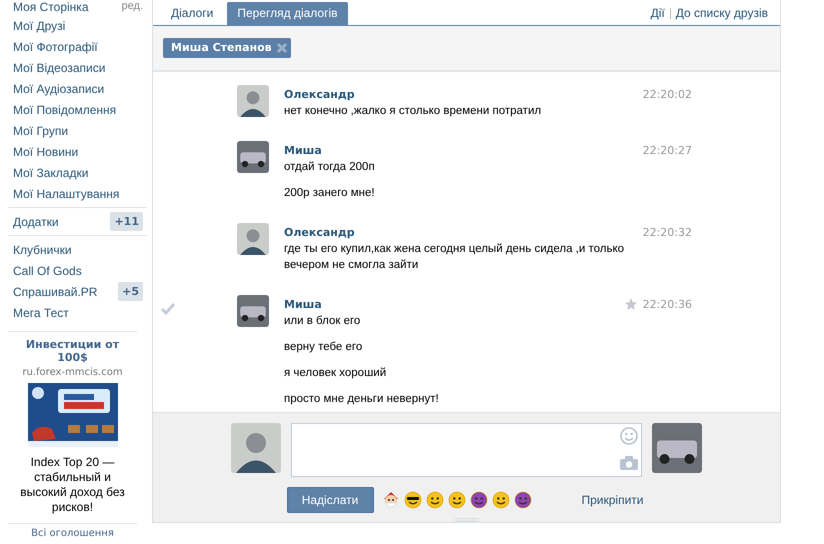 This screenshot has width=824, height=544. Describe the element at coordinates (323, 321) in the screenshot. I see `message-text: или в блок его` at that location.